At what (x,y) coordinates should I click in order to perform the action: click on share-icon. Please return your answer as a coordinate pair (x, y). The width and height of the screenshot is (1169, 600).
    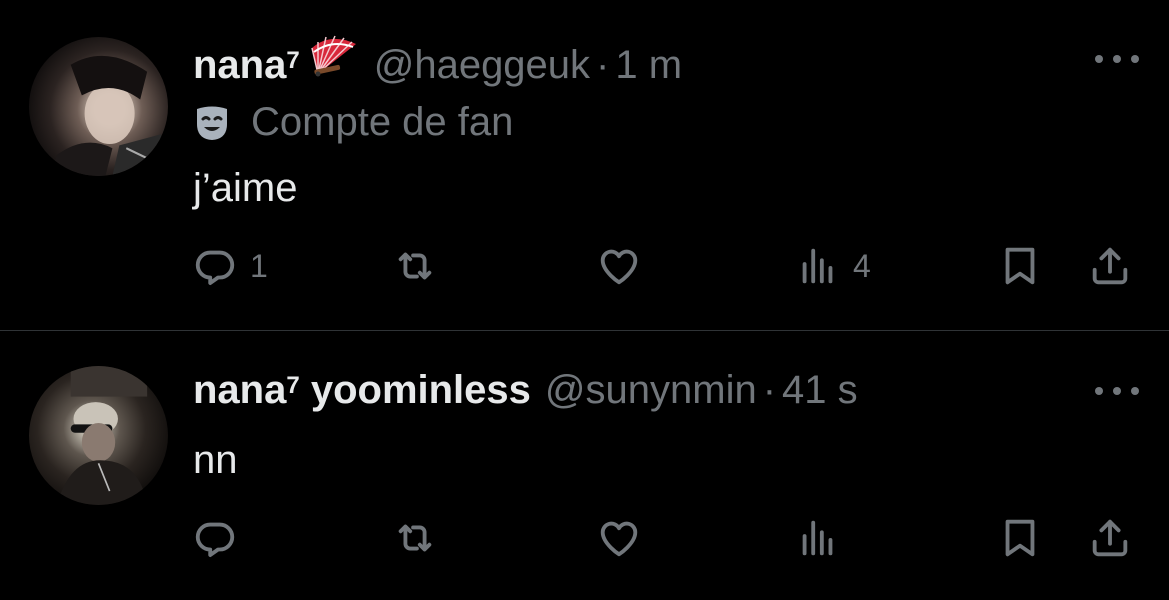
    Looking at the image, I should click on (1110, 538).